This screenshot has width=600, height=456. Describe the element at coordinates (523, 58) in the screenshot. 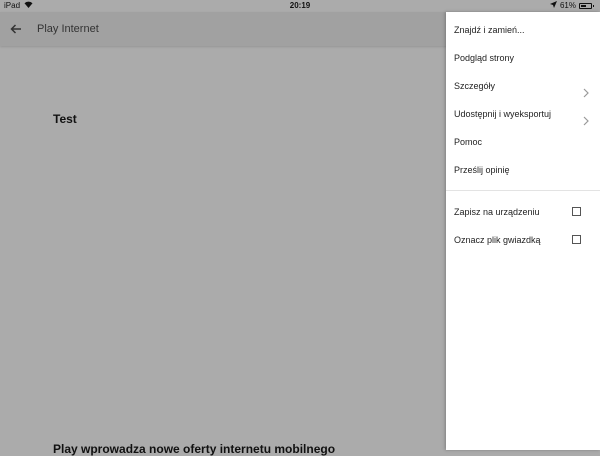

I see `menu-item-print-preview: Podgląd strony` at that location.